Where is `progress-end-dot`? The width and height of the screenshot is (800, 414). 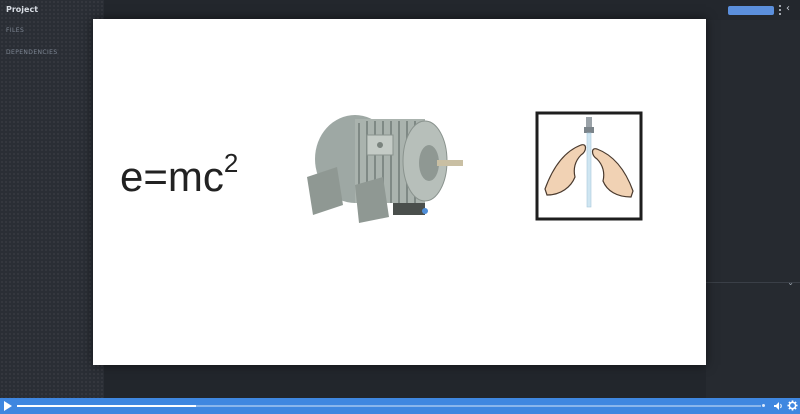 progress-end-dot is located at coordinates (763, 405).